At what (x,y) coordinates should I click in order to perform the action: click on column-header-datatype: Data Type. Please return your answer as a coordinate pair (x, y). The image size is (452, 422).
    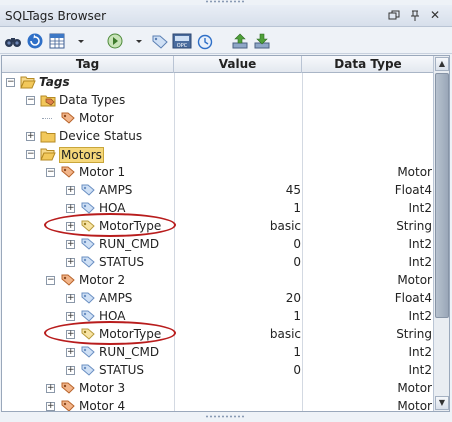
    Looking at the image, I should click on (368, 64).